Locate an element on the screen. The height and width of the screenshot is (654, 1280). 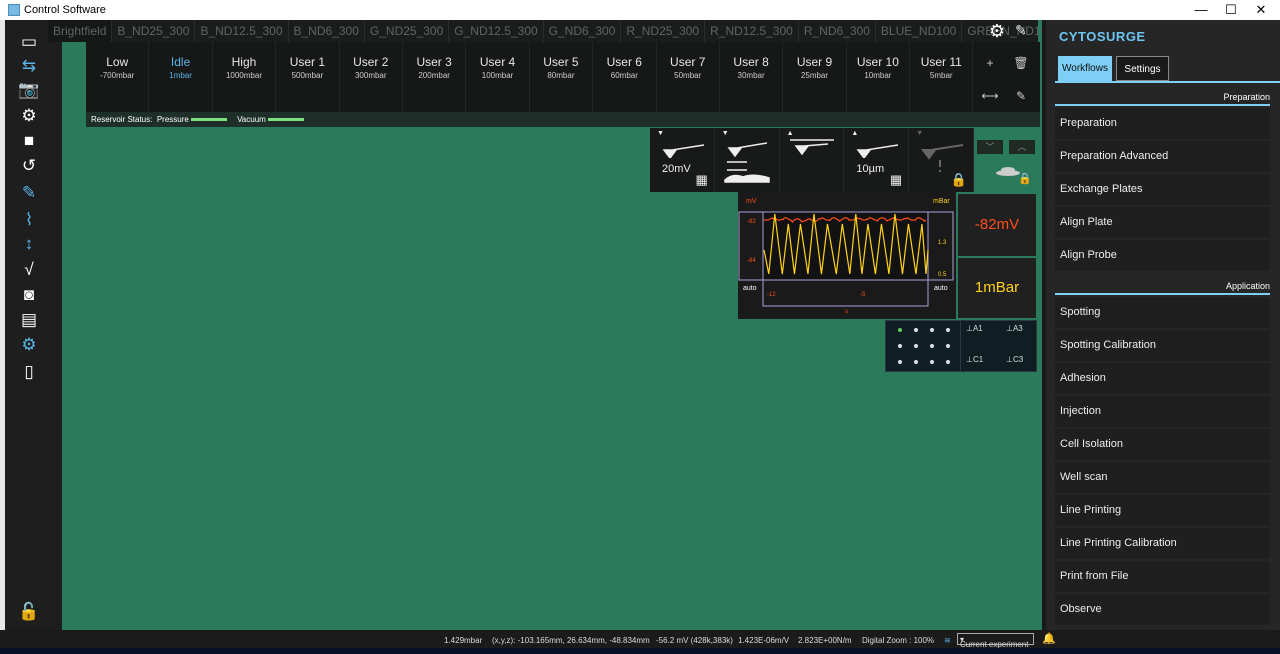
filter-tab: R_ND25_300 is located at coordinates (663, 31).